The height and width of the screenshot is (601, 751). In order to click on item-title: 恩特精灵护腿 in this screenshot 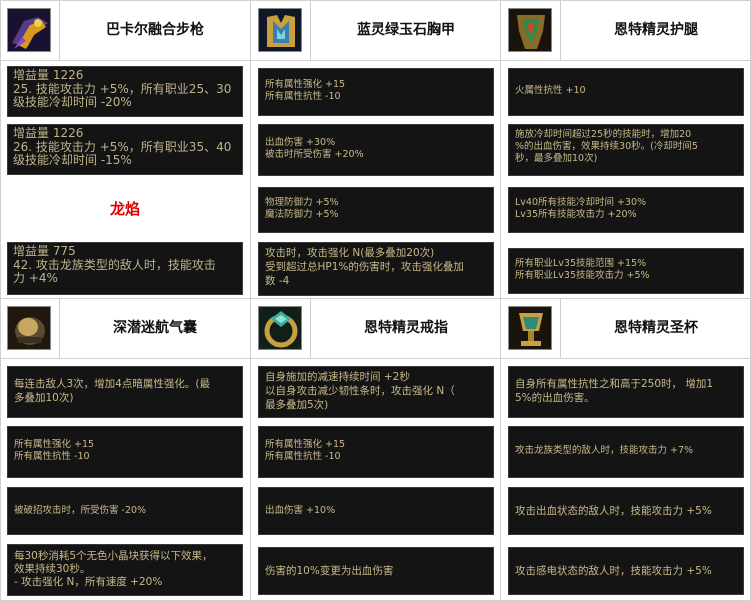, I will do `click(656, 30)`.